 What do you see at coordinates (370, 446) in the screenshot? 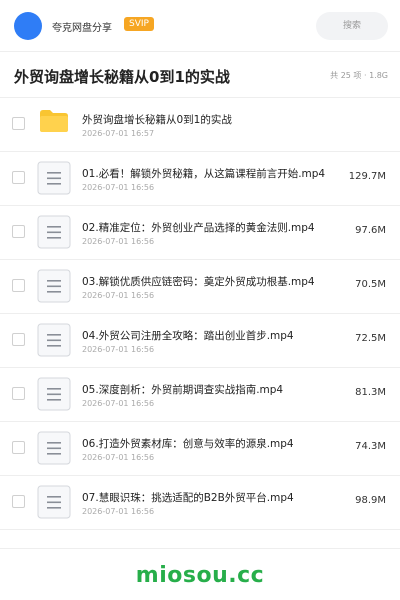
I see `file-size: 74.3M` at bounding box center [370, 446].